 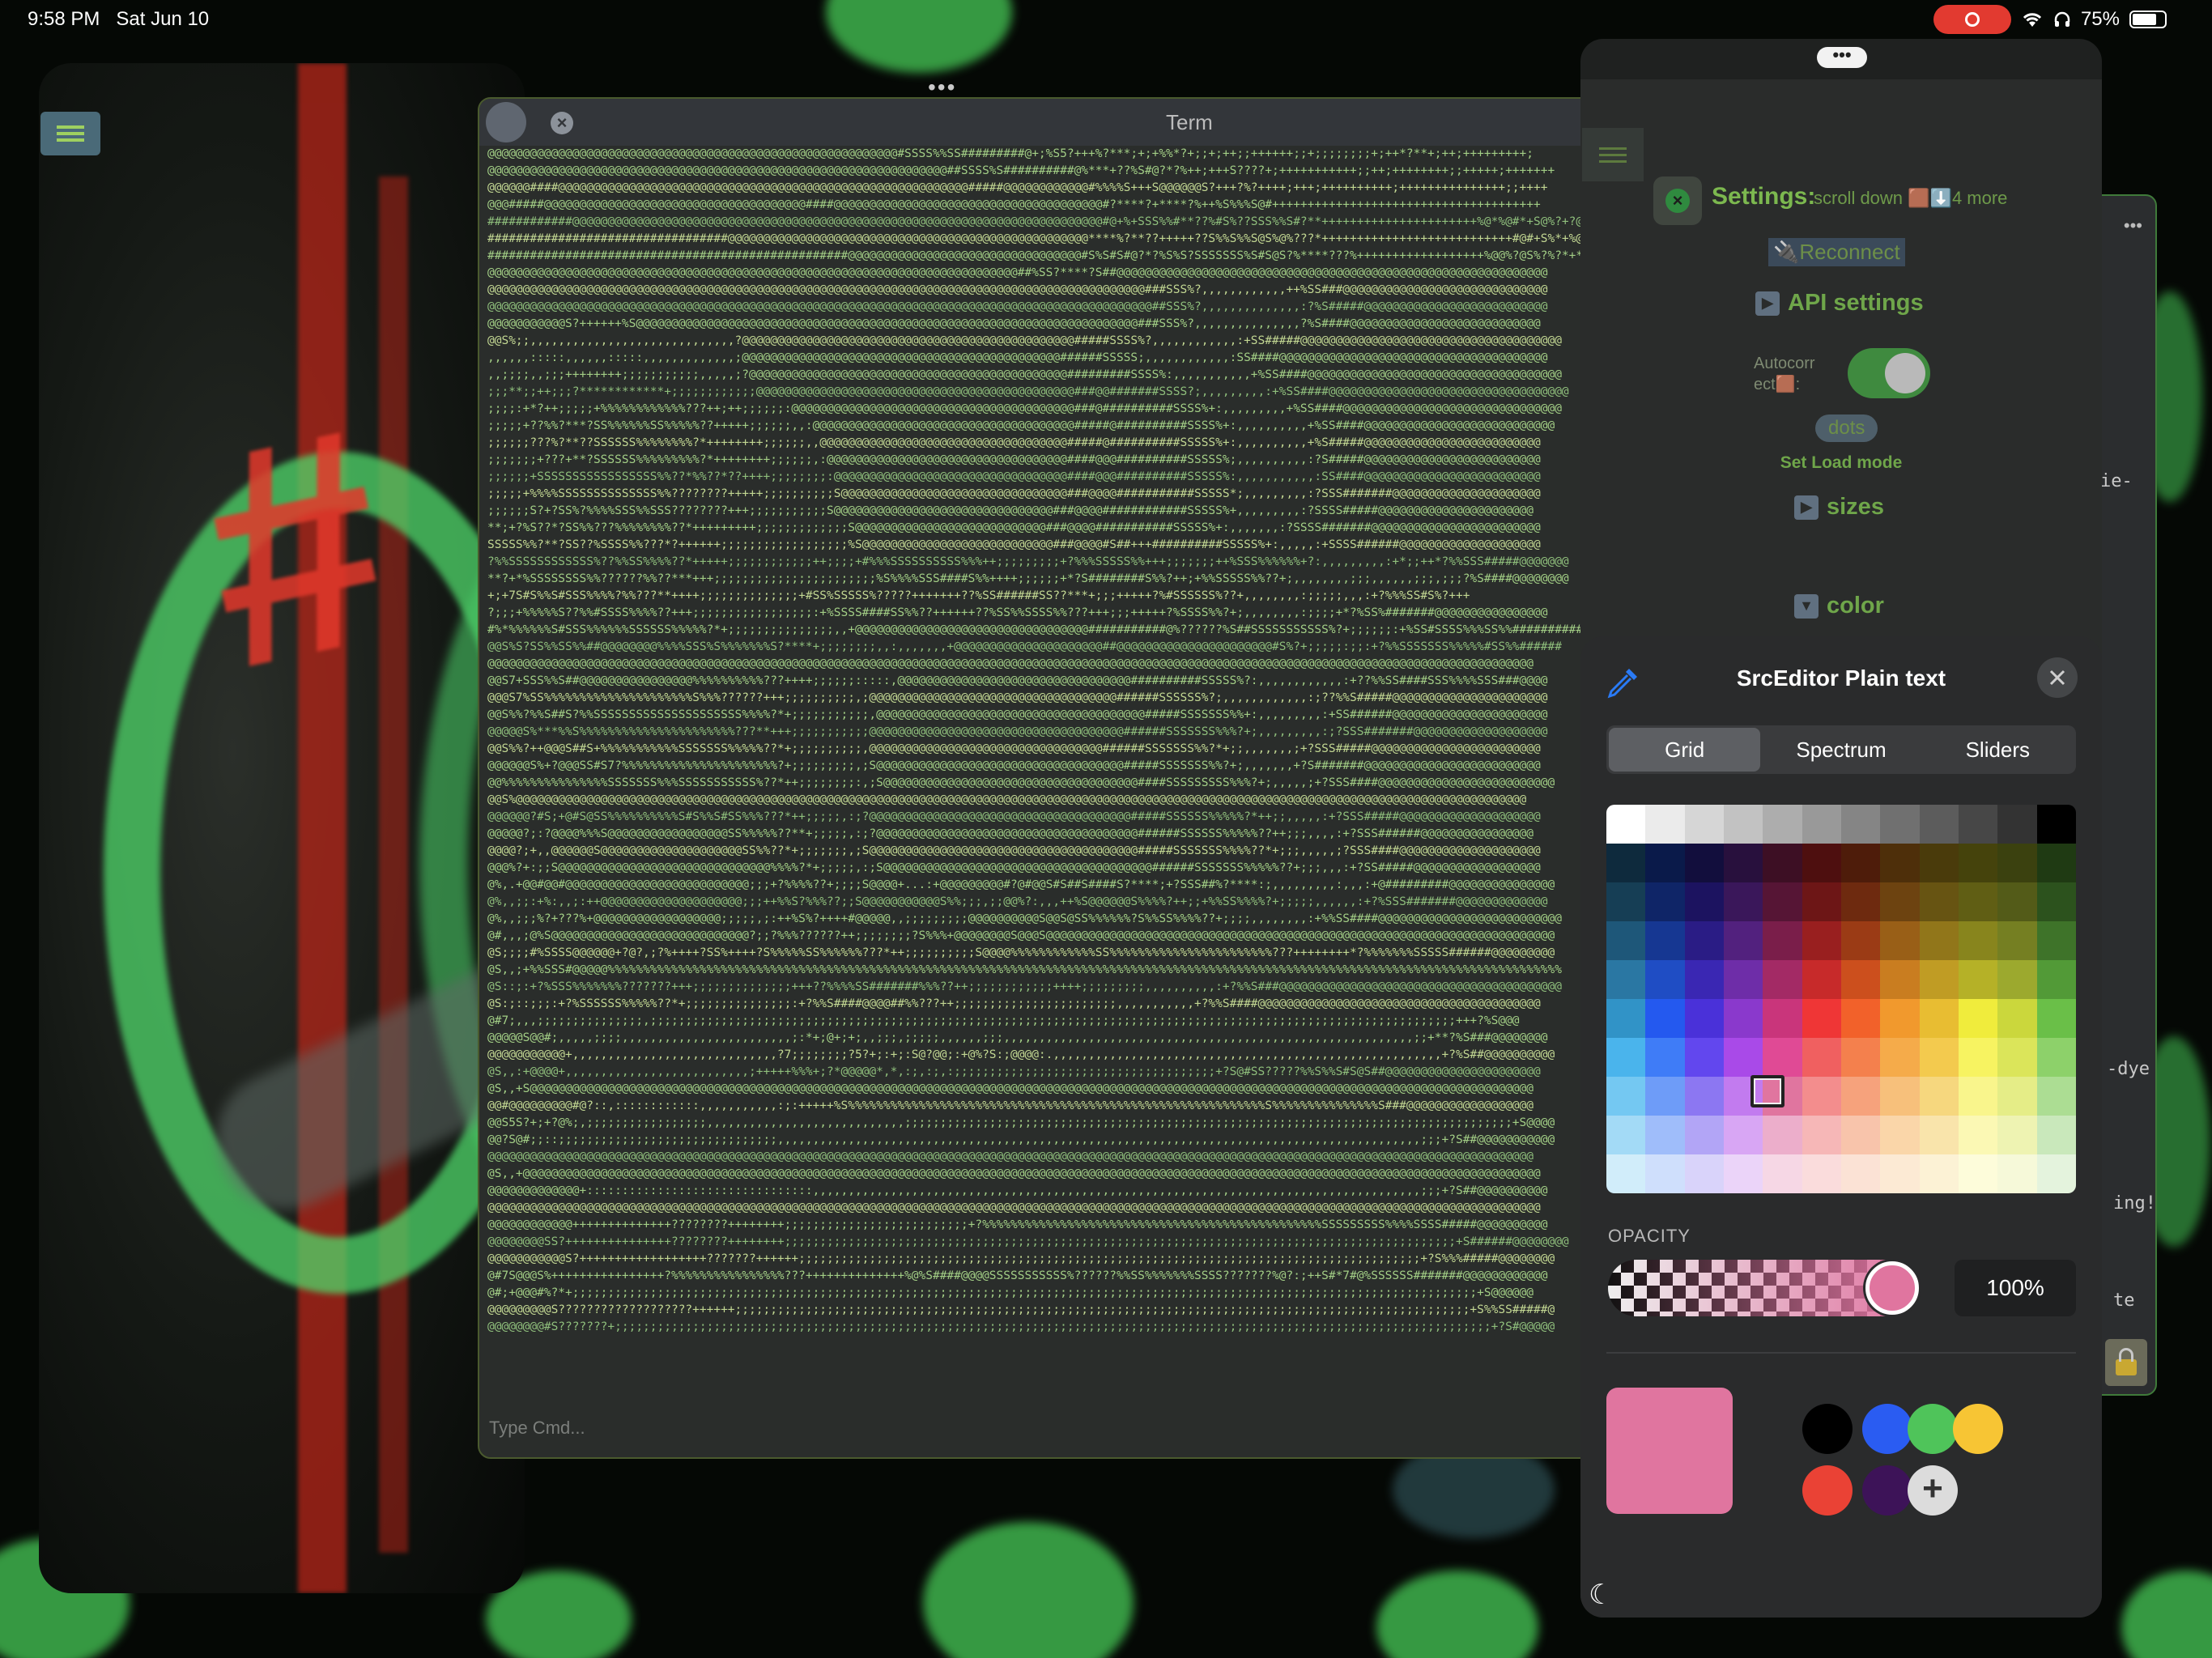 I want to click on screen-recording-indicator, so click(x=1972, y=19).